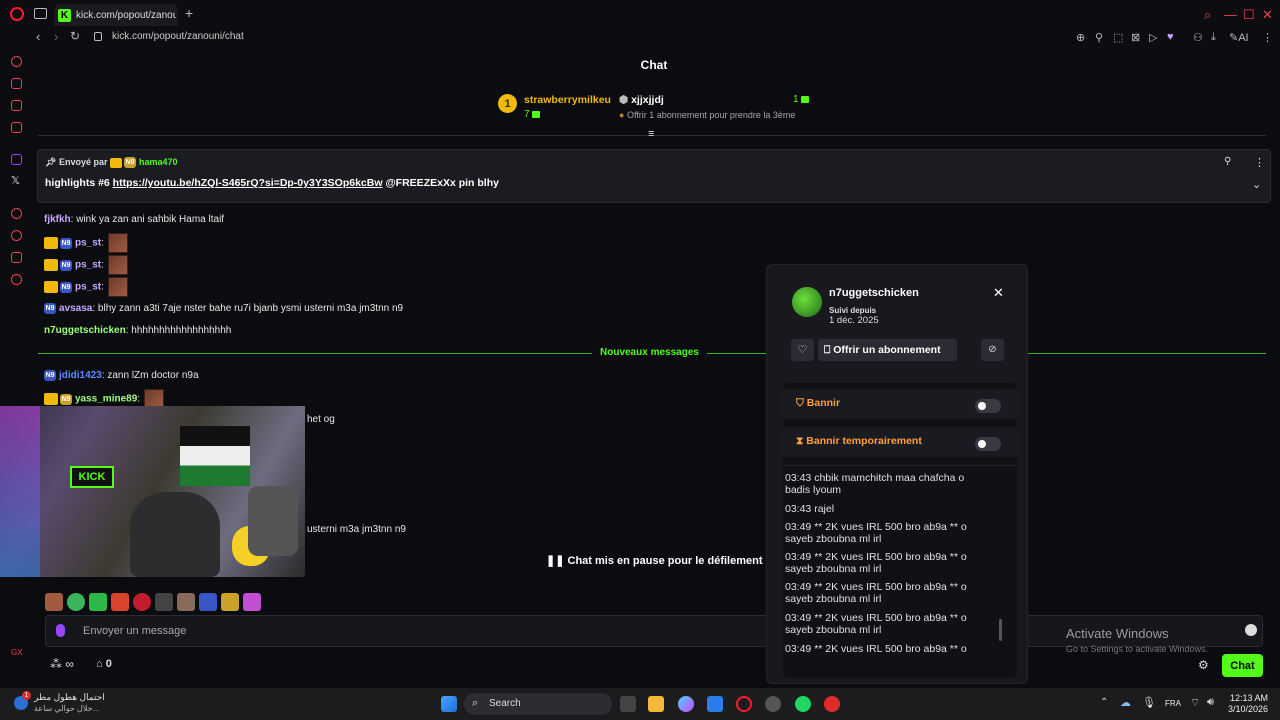 Image resolution: width=1280 pixels, height=720 pixels. What do you see at coordinates (1207, 15) in the screenshot?
I see `search-icon: ⌕` at bounding box center [1207, 15].